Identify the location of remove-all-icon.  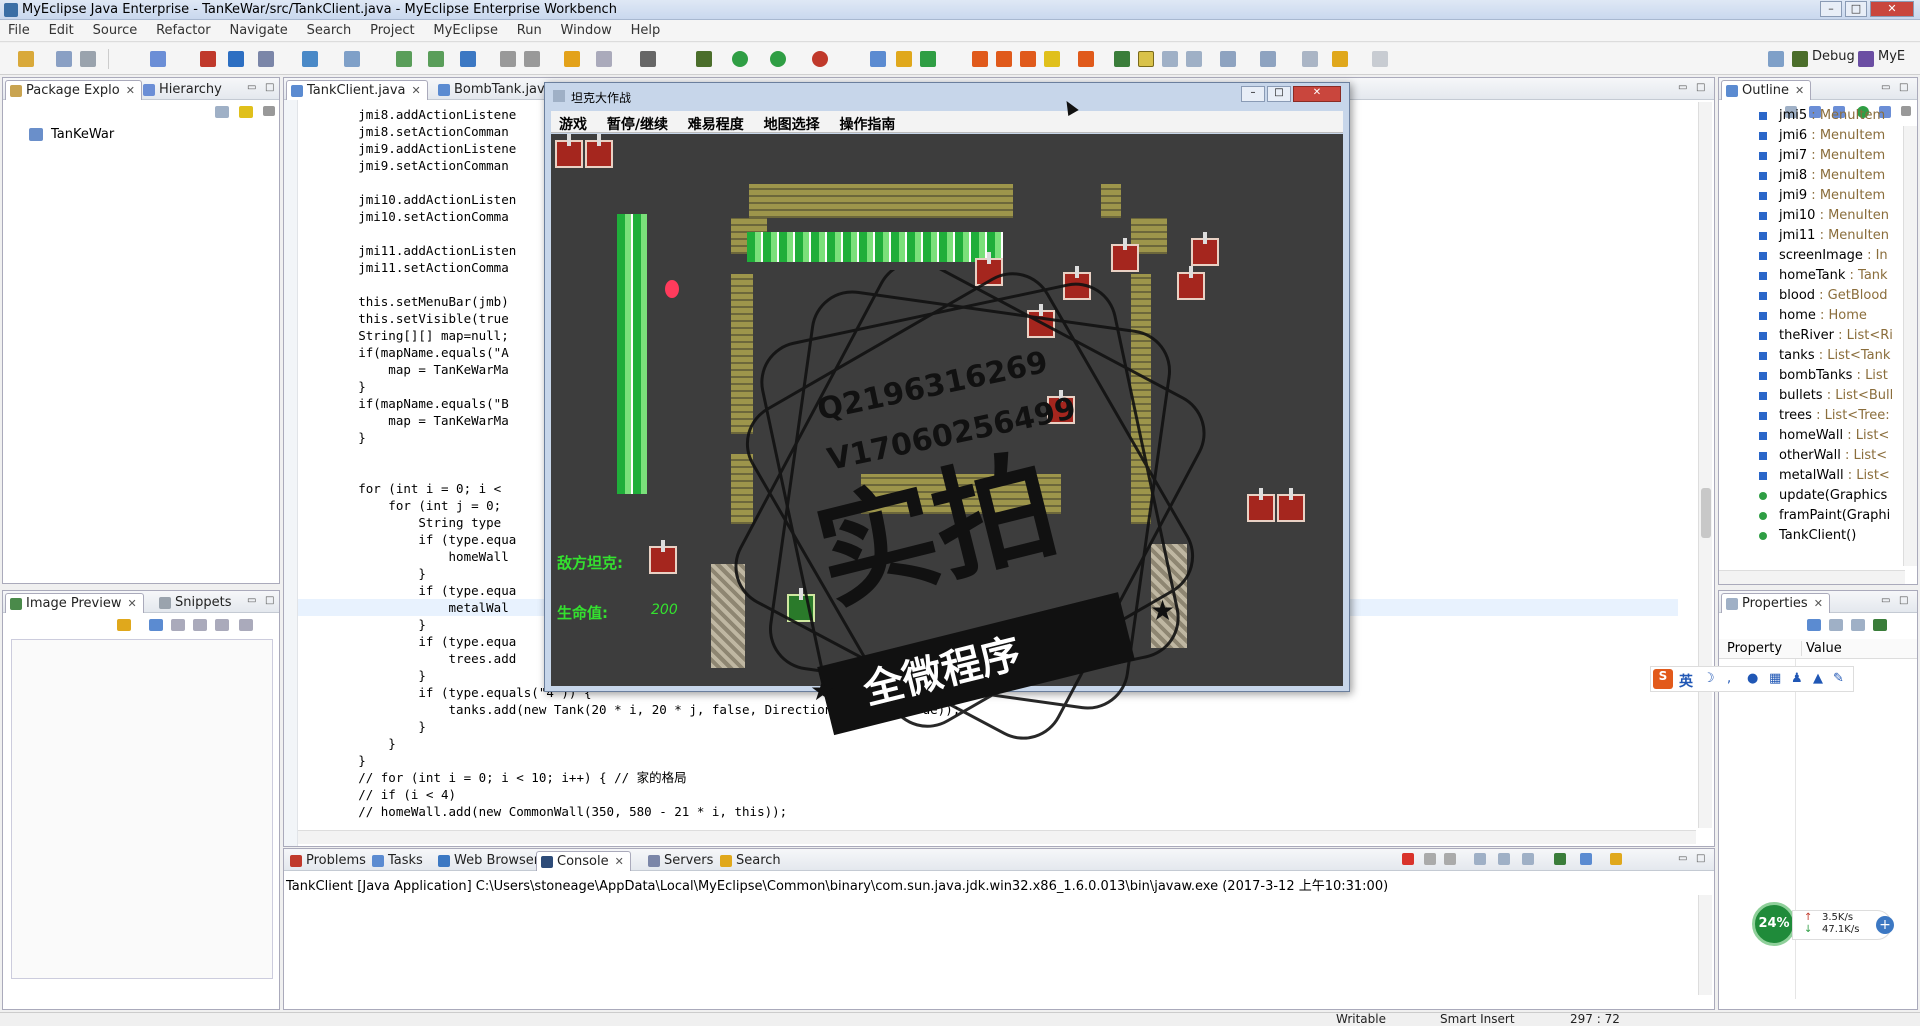
(1450, 859).